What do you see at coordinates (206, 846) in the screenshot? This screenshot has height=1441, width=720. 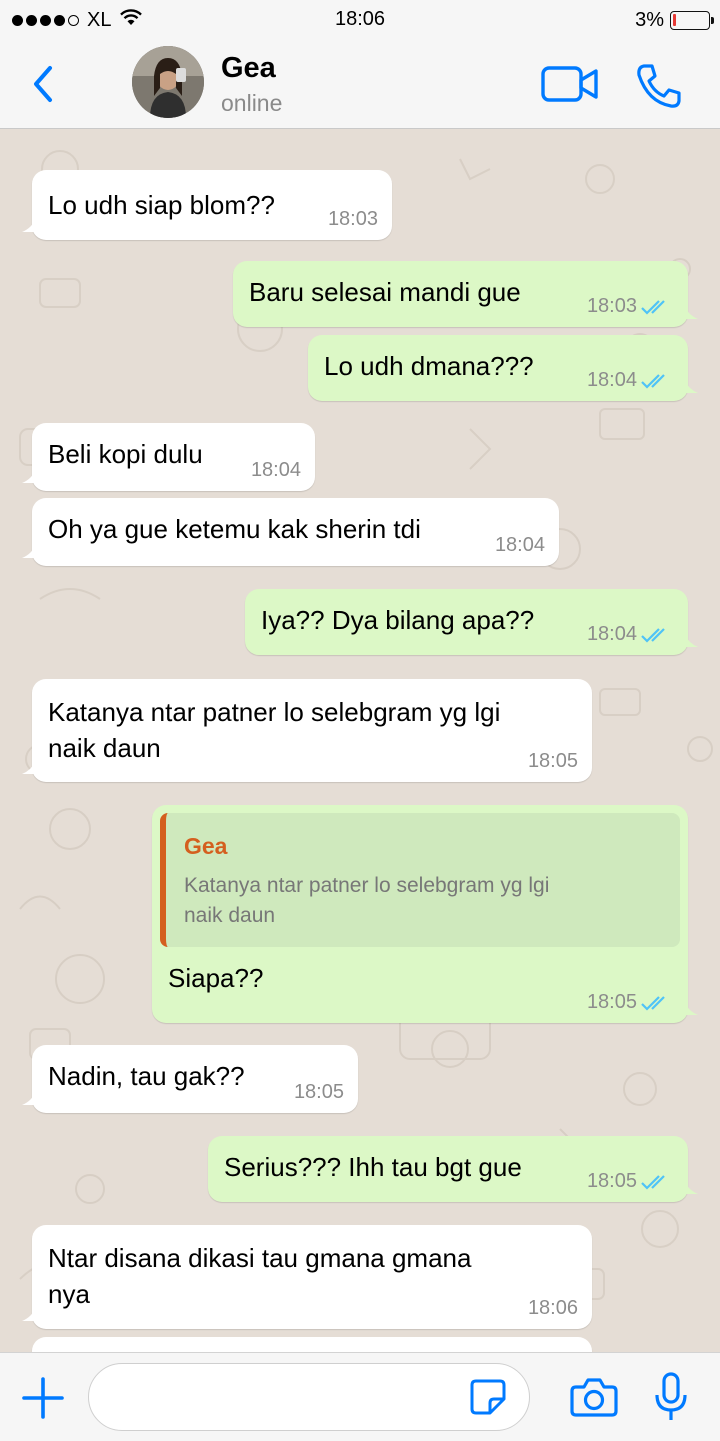 I see `quoted-sender: Gea` at bounding box center [206, 846].